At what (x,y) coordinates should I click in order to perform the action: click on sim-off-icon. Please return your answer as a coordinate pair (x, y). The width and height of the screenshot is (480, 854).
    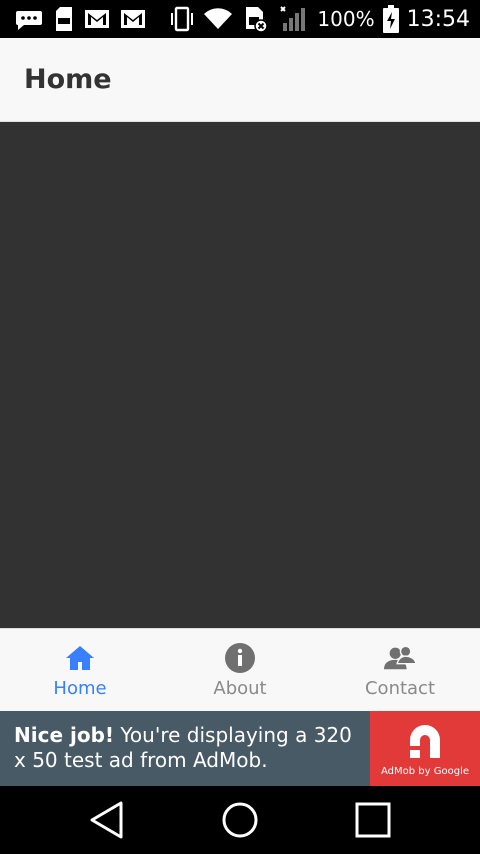
    Looking at the image, I should click on (256, 19).